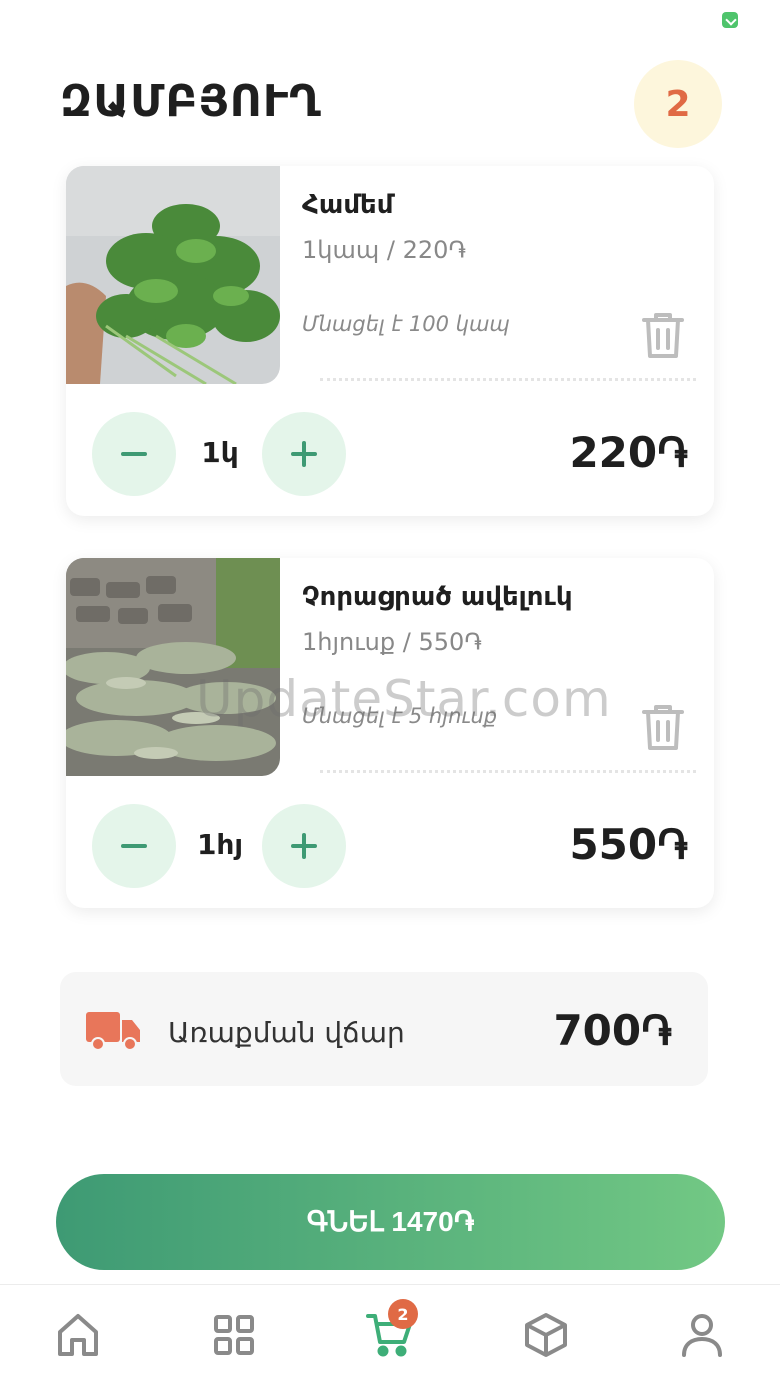 Image resolution: width=780 pixels, height=1387 pixels. I want to click on cart-count-badge: 2, so click(678, 104).